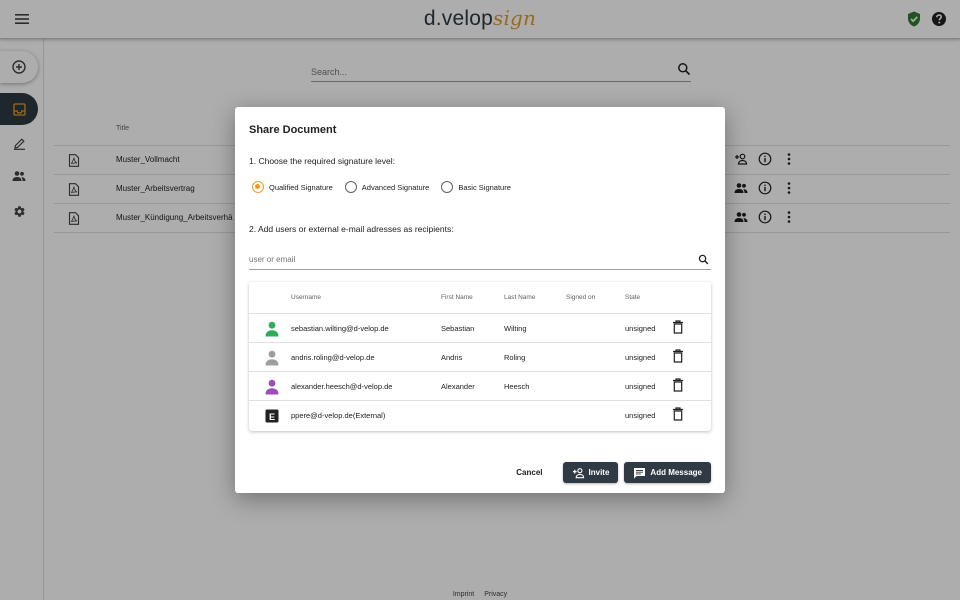  I want to click on add-message-button-label: Add Message, so click(676, 472).